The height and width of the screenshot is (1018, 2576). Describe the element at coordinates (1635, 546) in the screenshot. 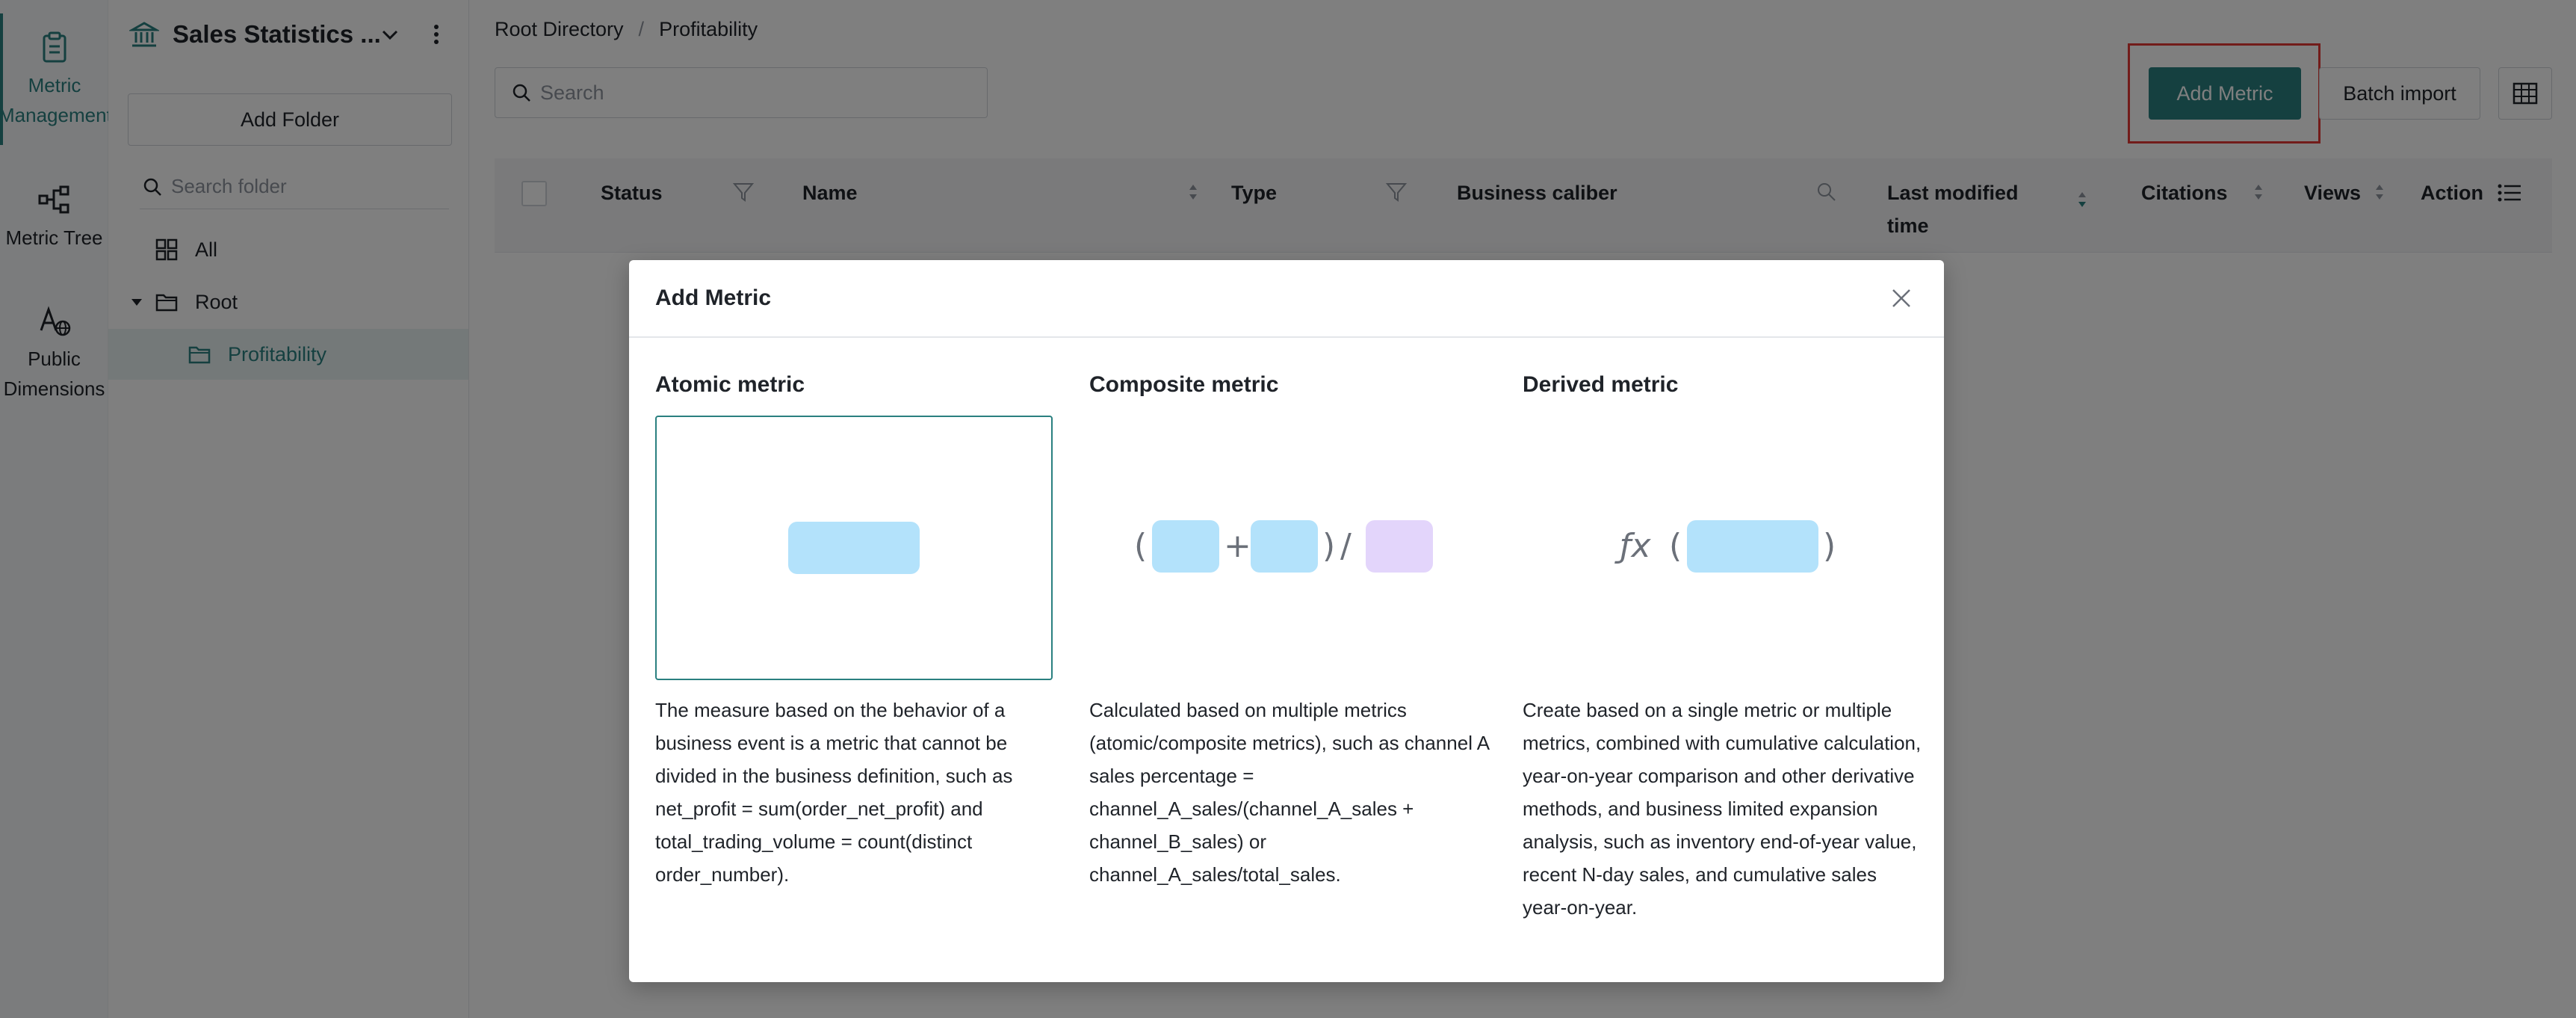

I see `fx-glyph: ƒx` at that location.